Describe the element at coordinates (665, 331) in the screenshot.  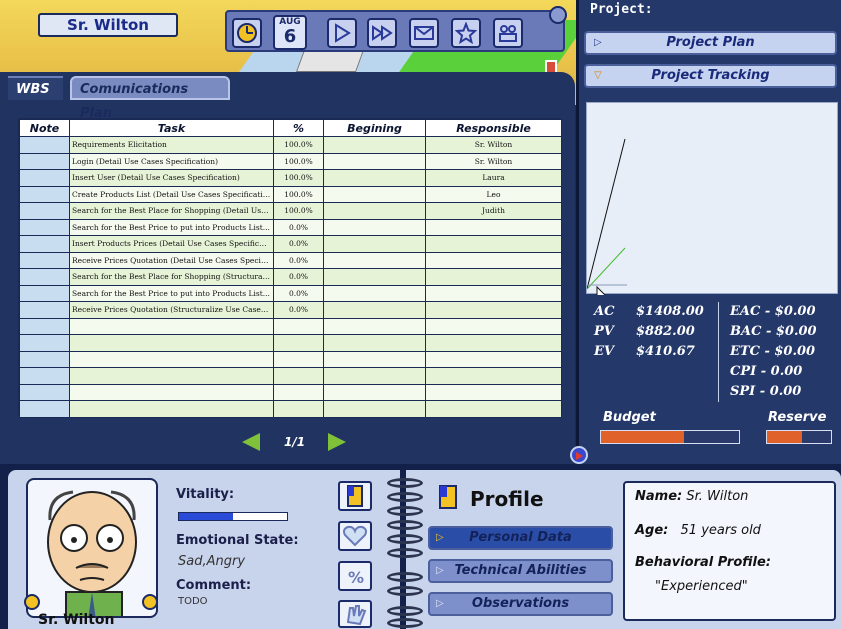
I see `pv-value: $882.00` at that location.